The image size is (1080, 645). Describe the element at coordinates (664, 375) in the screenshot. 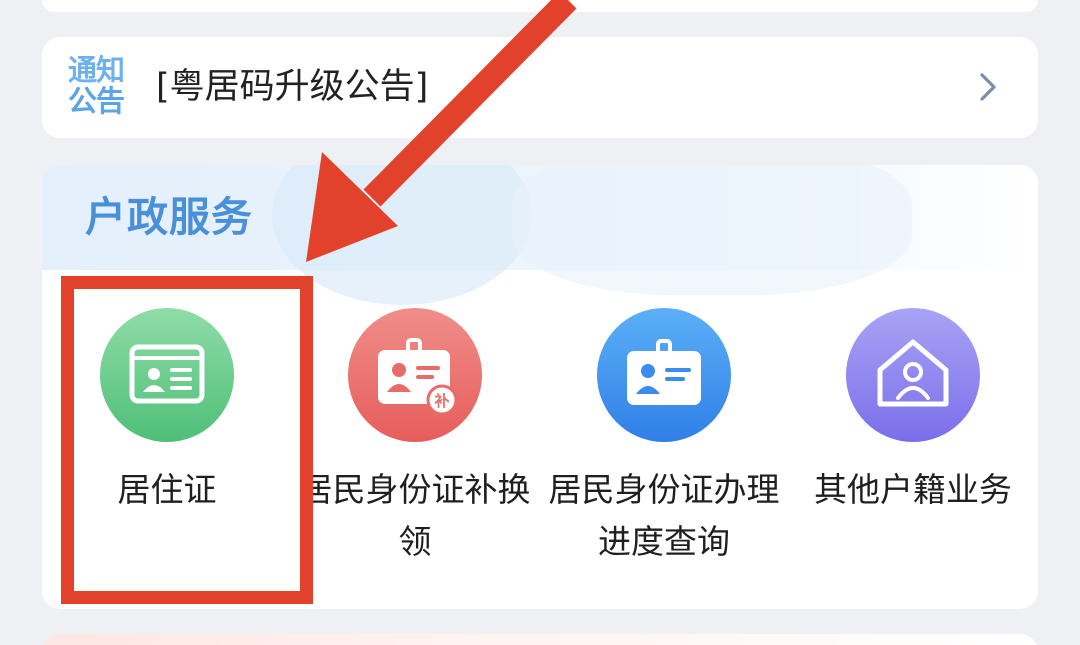

I see `badge-progress-icon` at that location.